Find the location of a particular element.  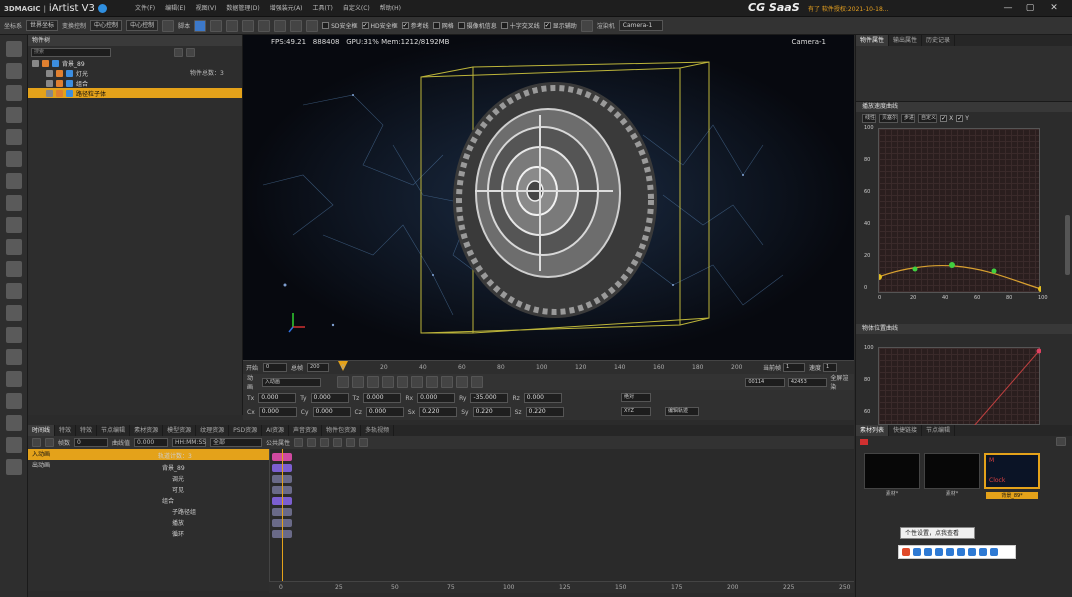

menu-item: 数据管理(D) is located at coordinates (242, 7).